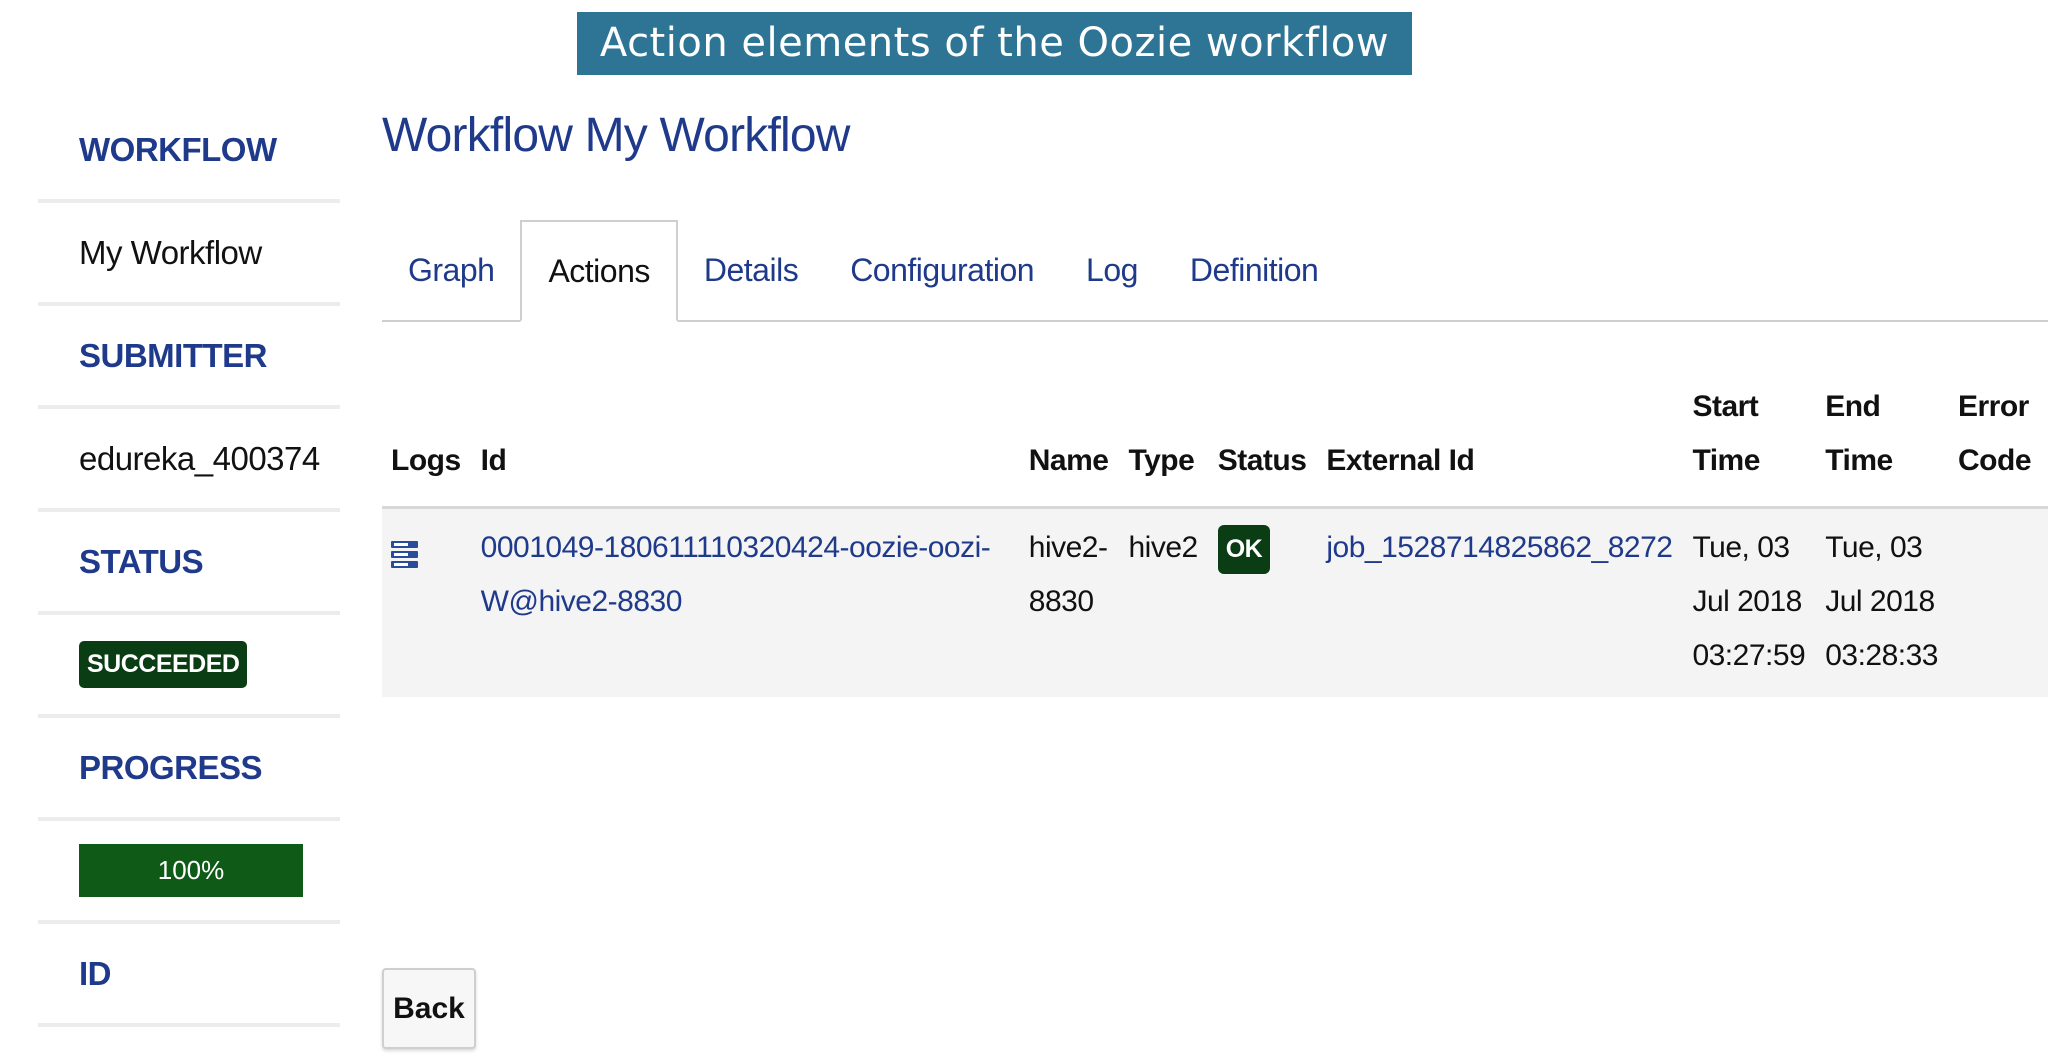  Describe the element at coordinates (1161, 460) in the screenshot. I see `col-type: Type` at that location.